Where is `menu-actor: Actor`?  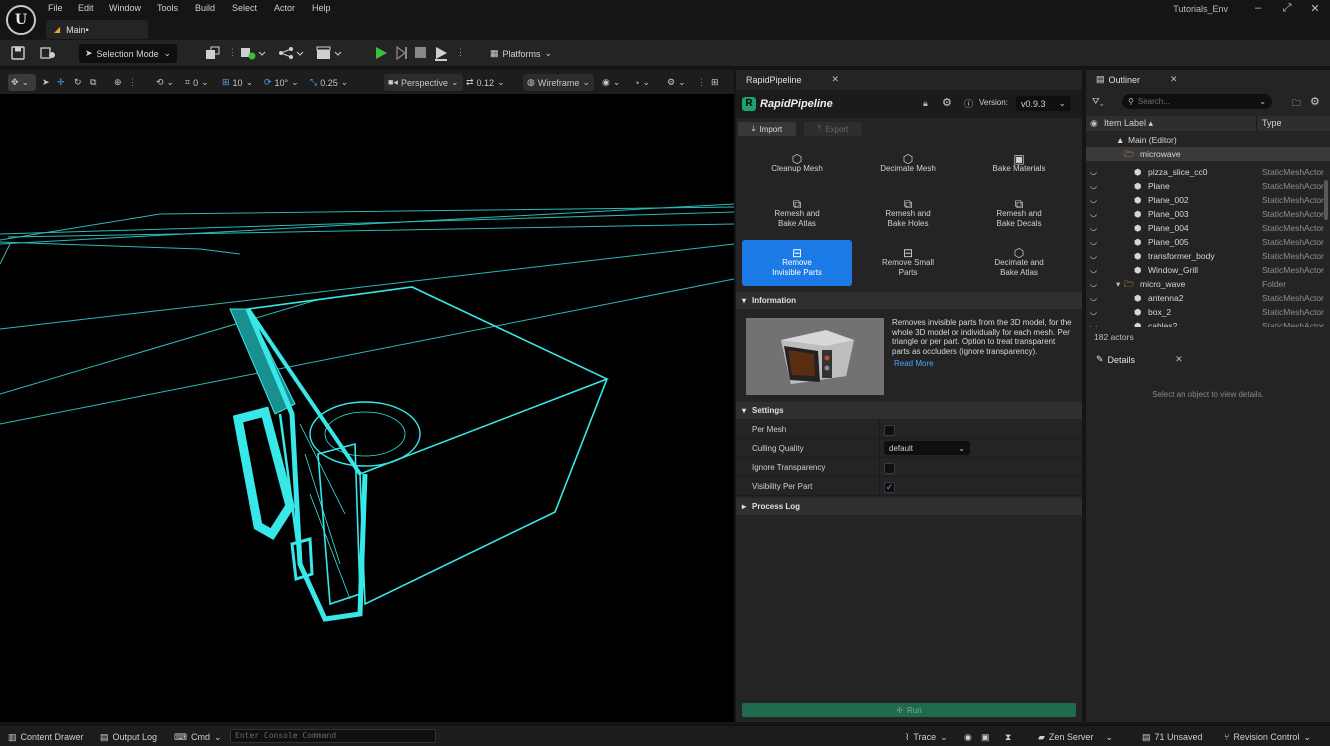
menu-actor: Actor is located at coordinates (284, 10).